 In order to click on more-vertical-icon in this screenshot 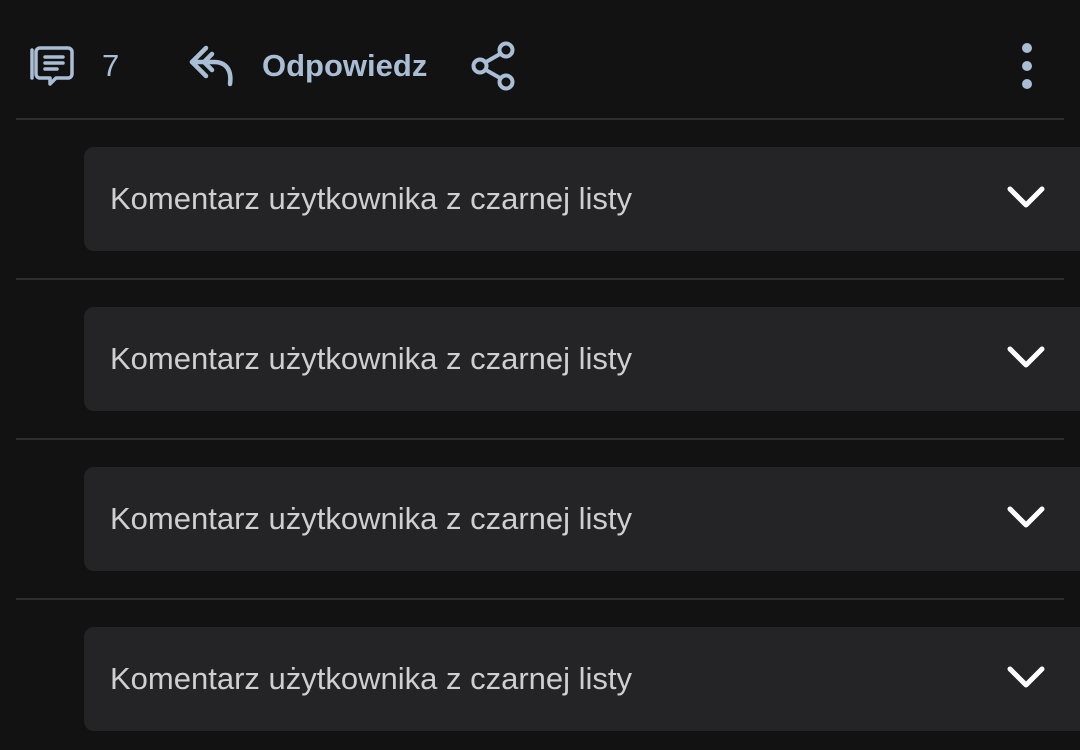, I will do `click(1027, 66)`.